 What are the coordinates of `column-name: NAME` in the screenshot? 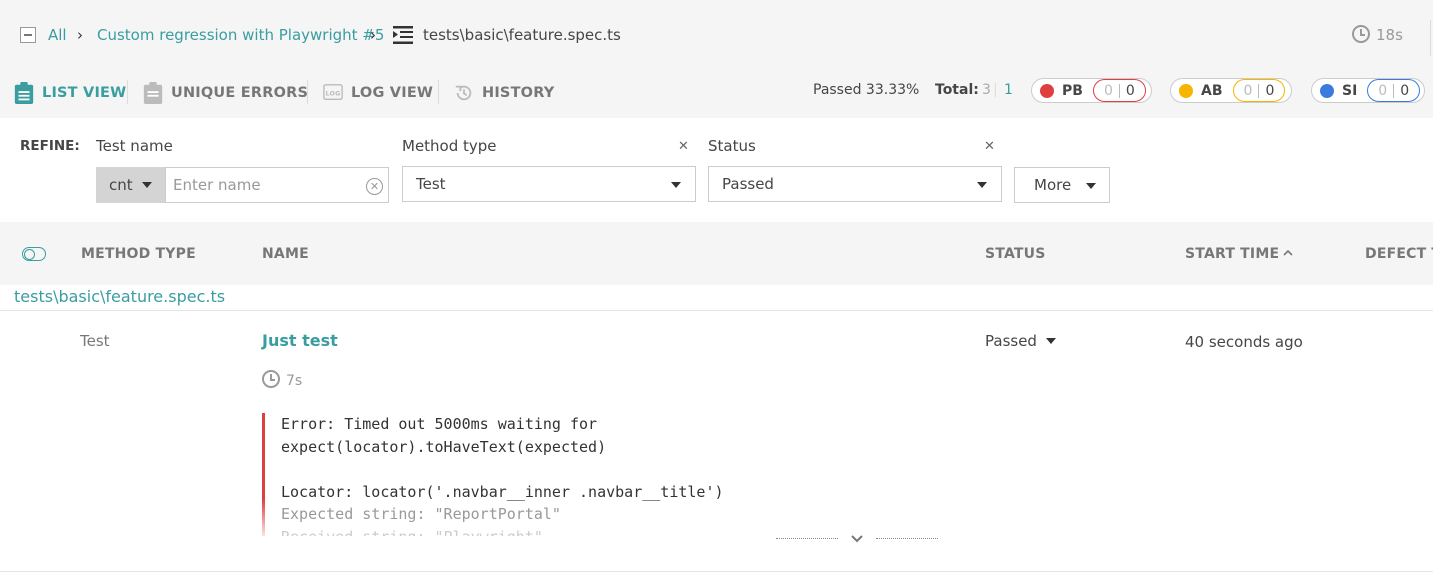 It's located at (285, 254).